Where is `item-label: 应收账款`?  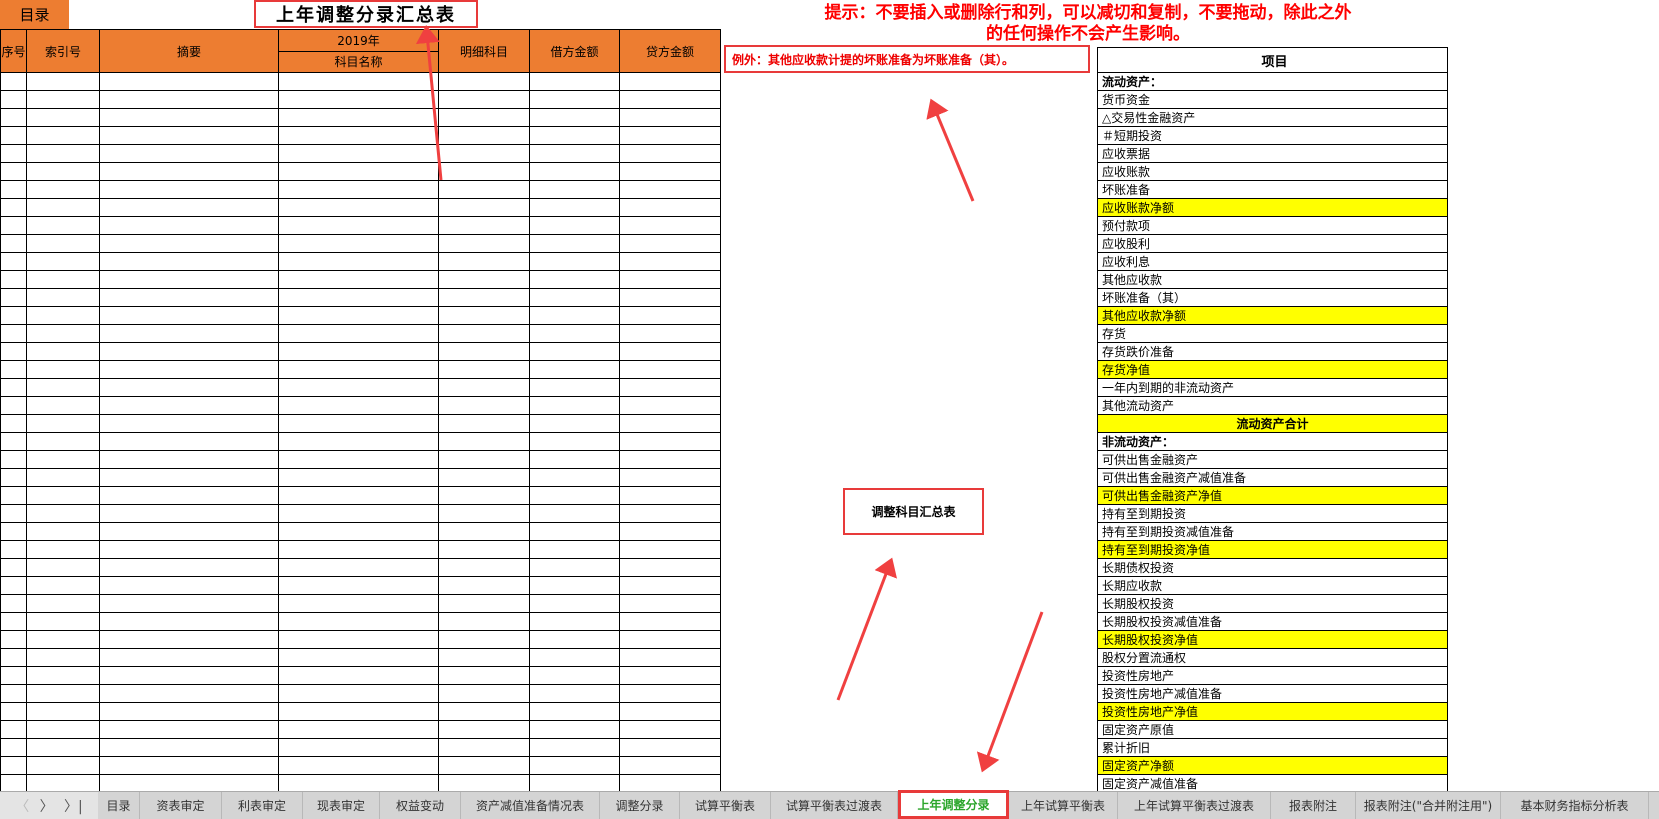 item-label: 应收账款 is located at coordinates (1272, 171).